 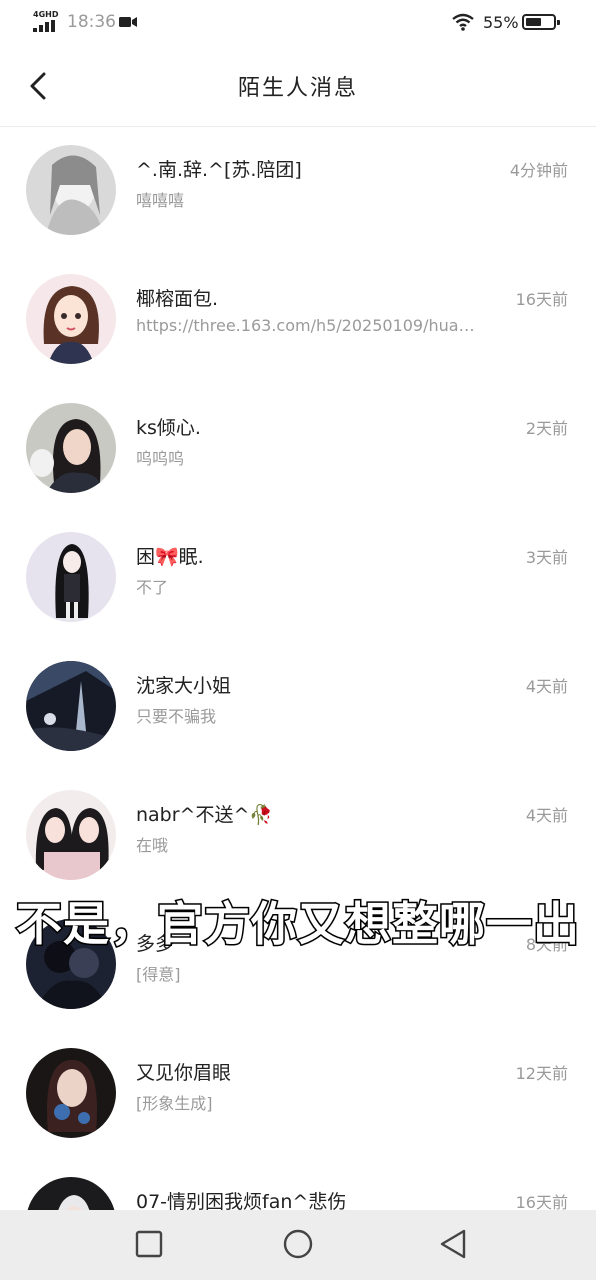 What do you see at coordinates (184, 686) in the screenshot?
I see `conversation-name: 沈家大小姐` at bounding box center [184, 686].